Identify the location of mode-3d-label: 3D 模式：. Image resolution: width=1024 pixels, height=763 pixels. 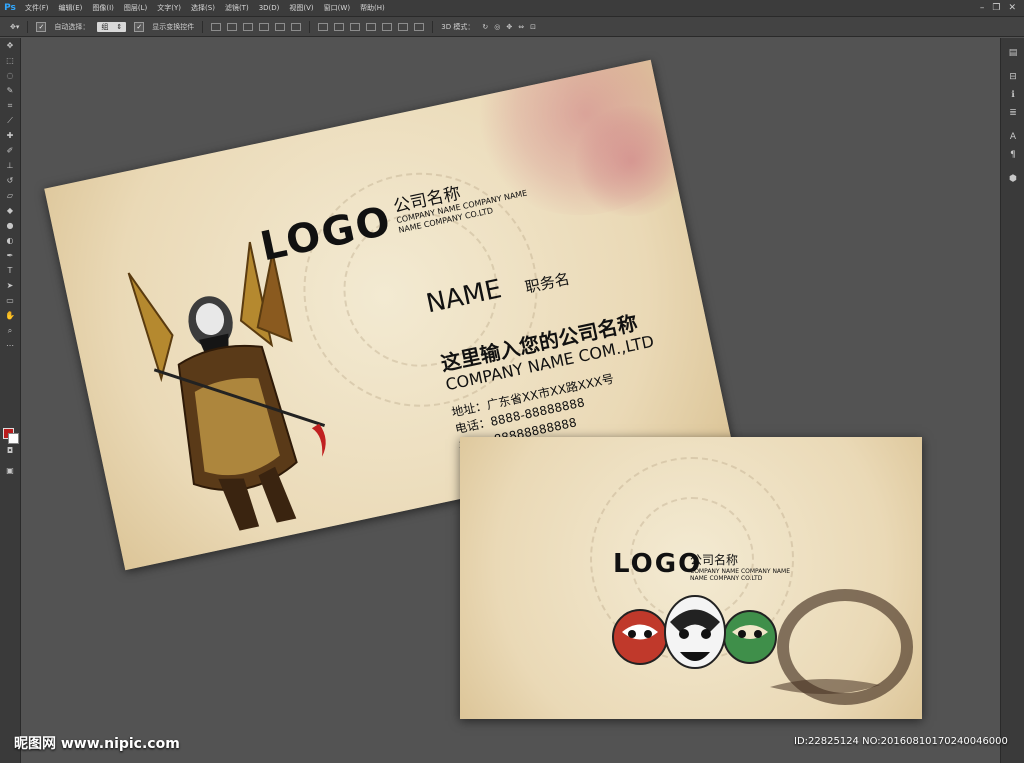
(458, 26).